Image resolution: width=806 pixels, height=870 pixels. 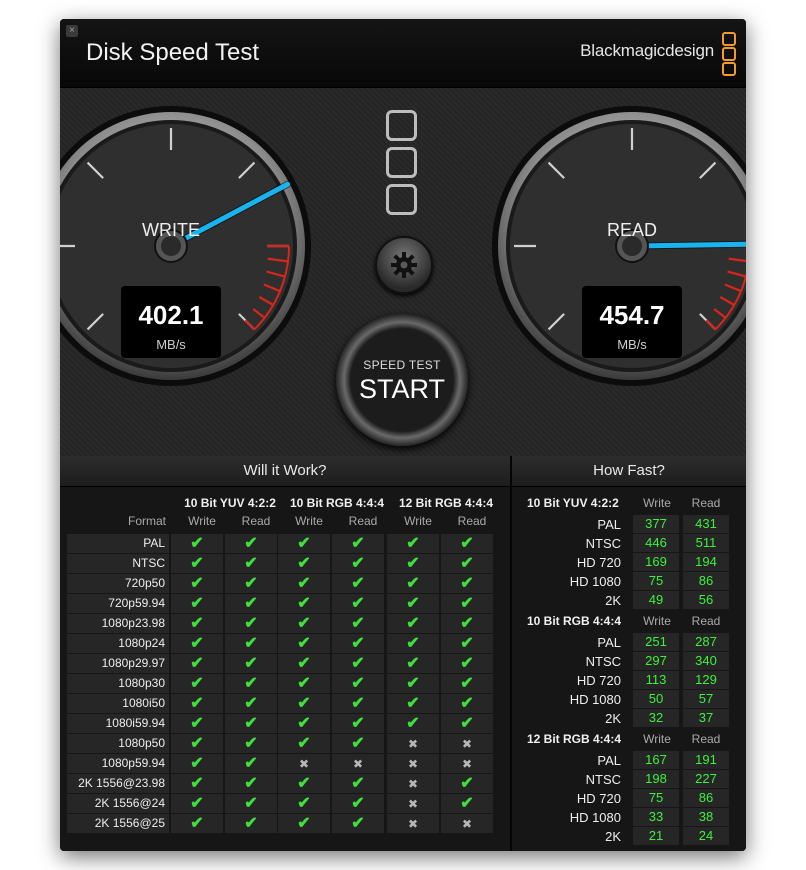 I want to click on how-fast-row: 2K 32 37, so click(x=628, y=718).